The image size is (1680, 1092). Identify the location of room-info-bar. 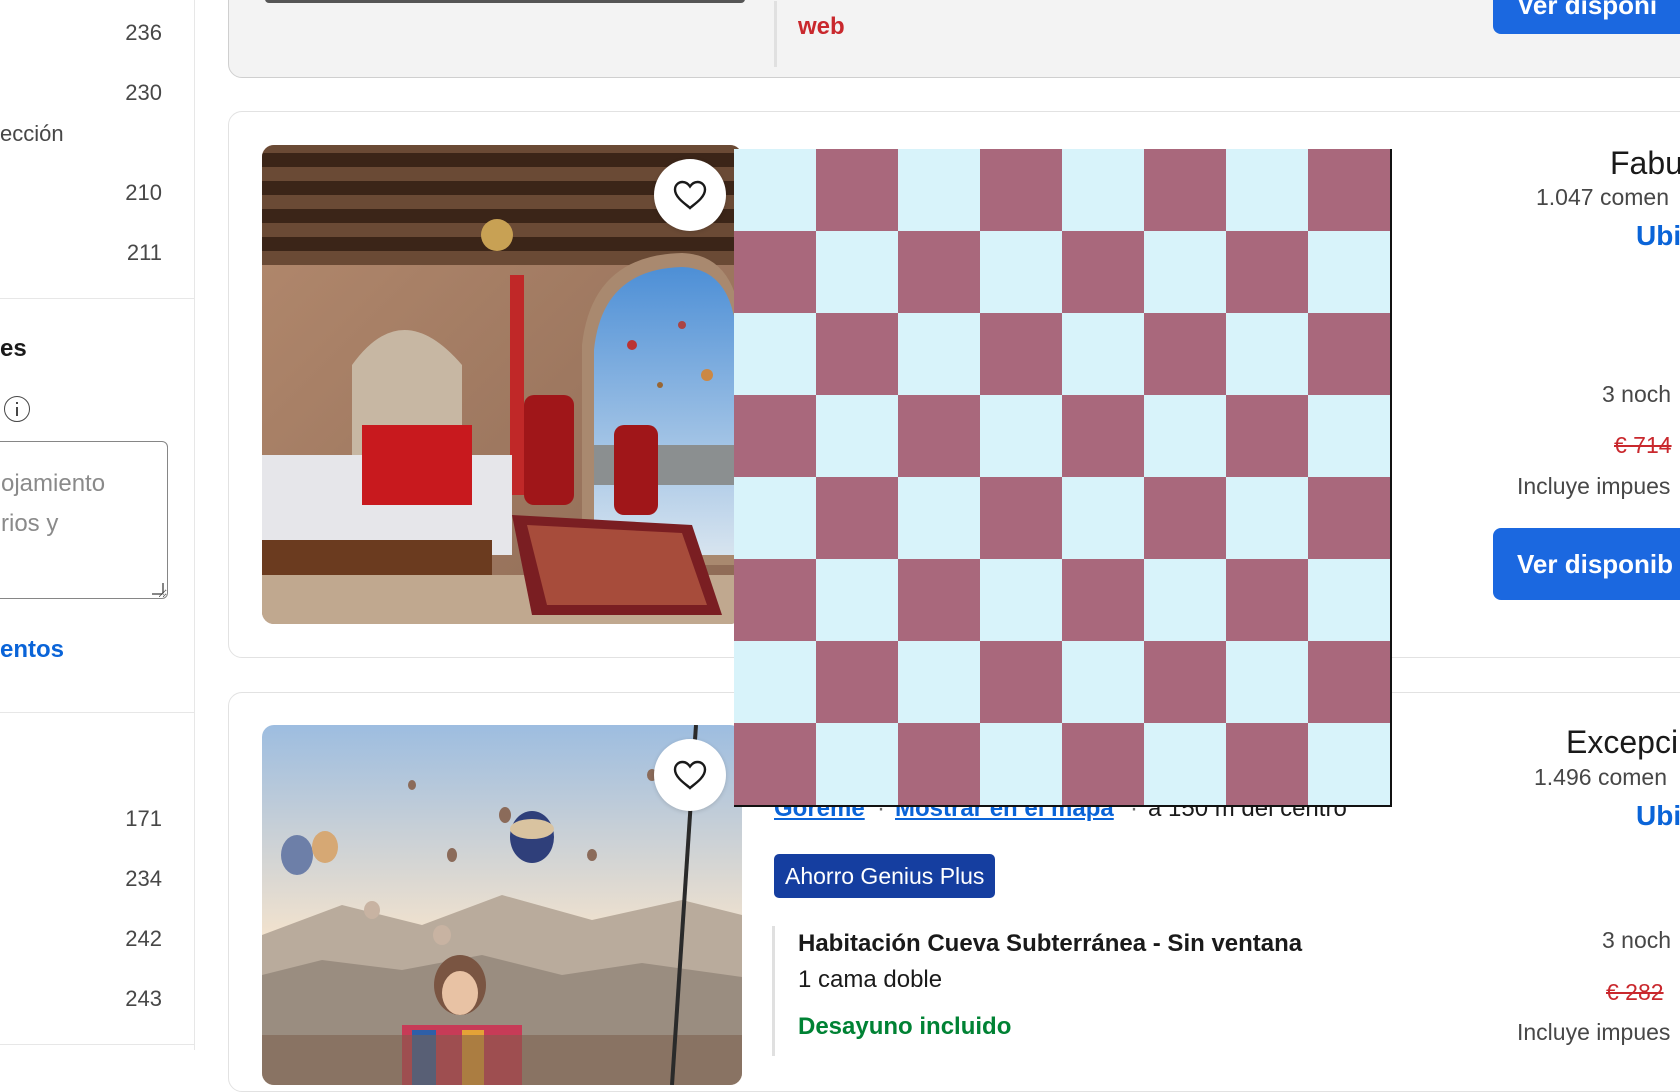
(775, 34).